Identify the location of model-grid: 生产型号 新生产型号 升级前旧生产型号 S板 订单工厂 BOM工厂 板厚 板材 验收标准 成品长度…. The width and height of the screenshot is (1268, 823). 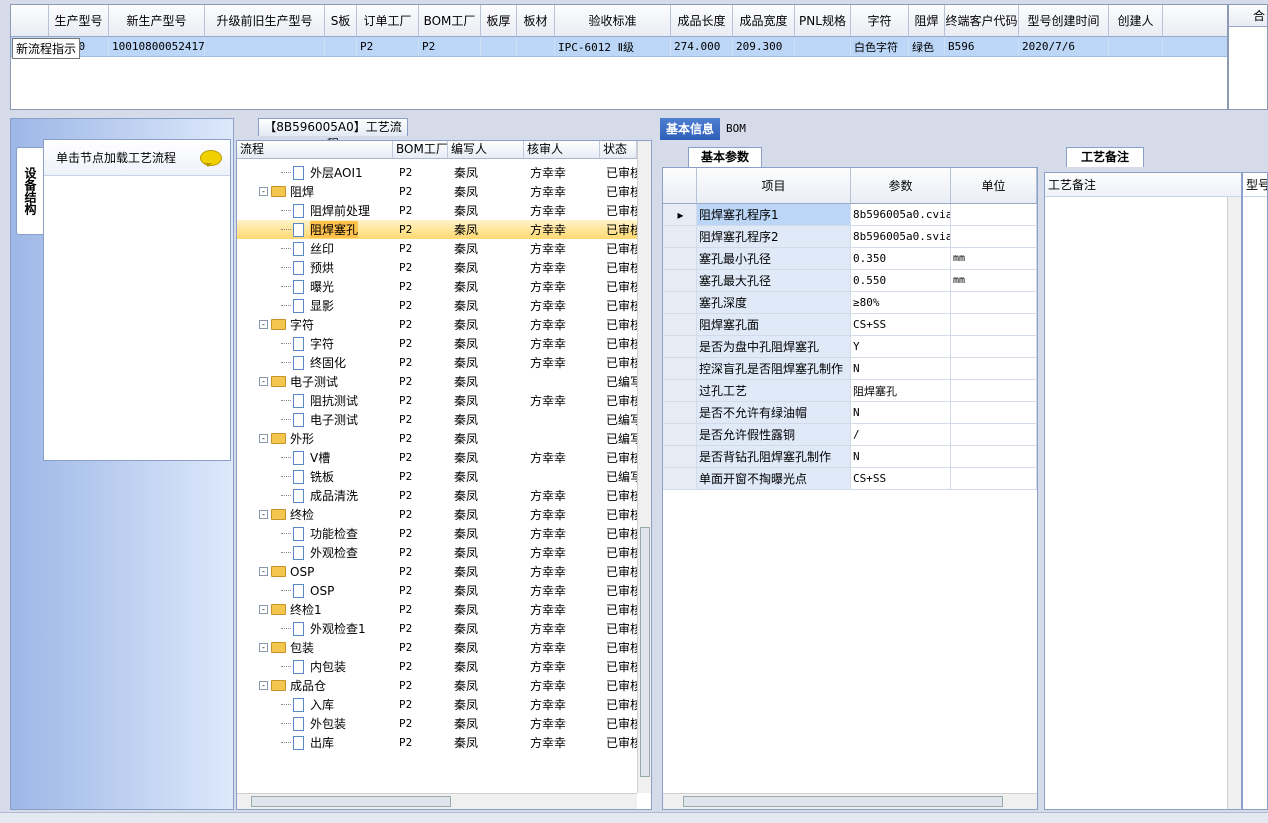
(619, 57).